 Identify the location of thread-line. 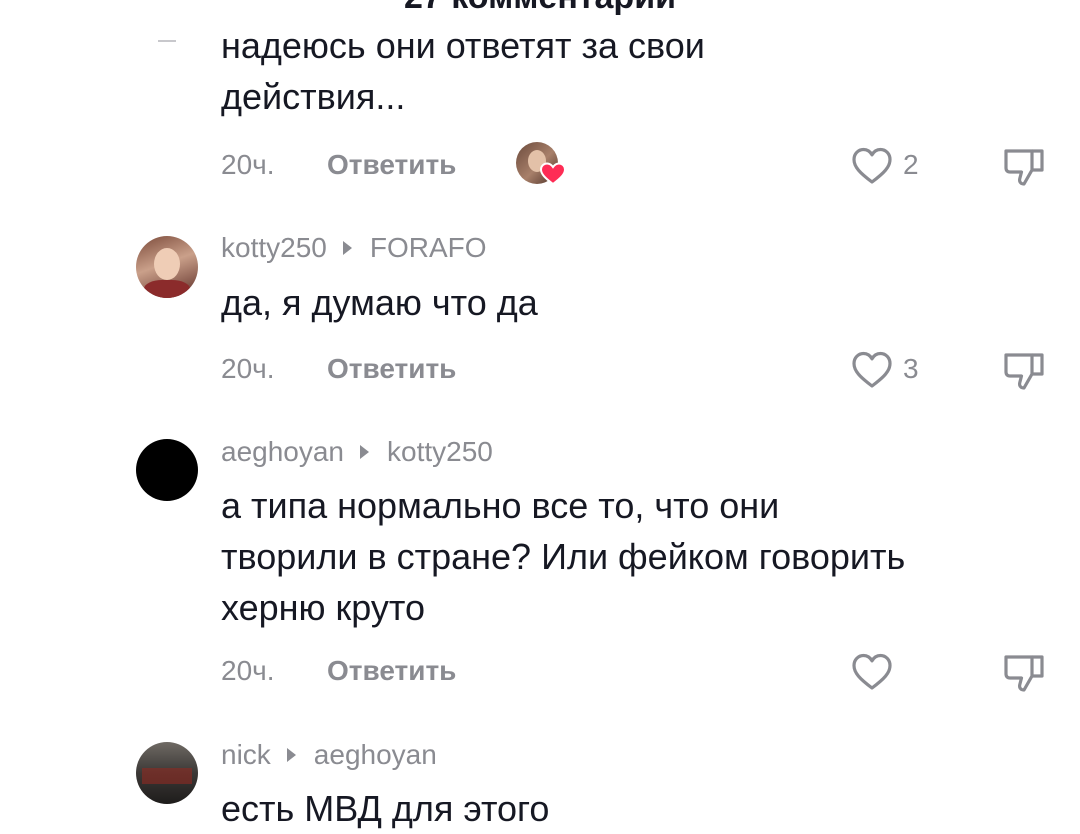
(167, 41).